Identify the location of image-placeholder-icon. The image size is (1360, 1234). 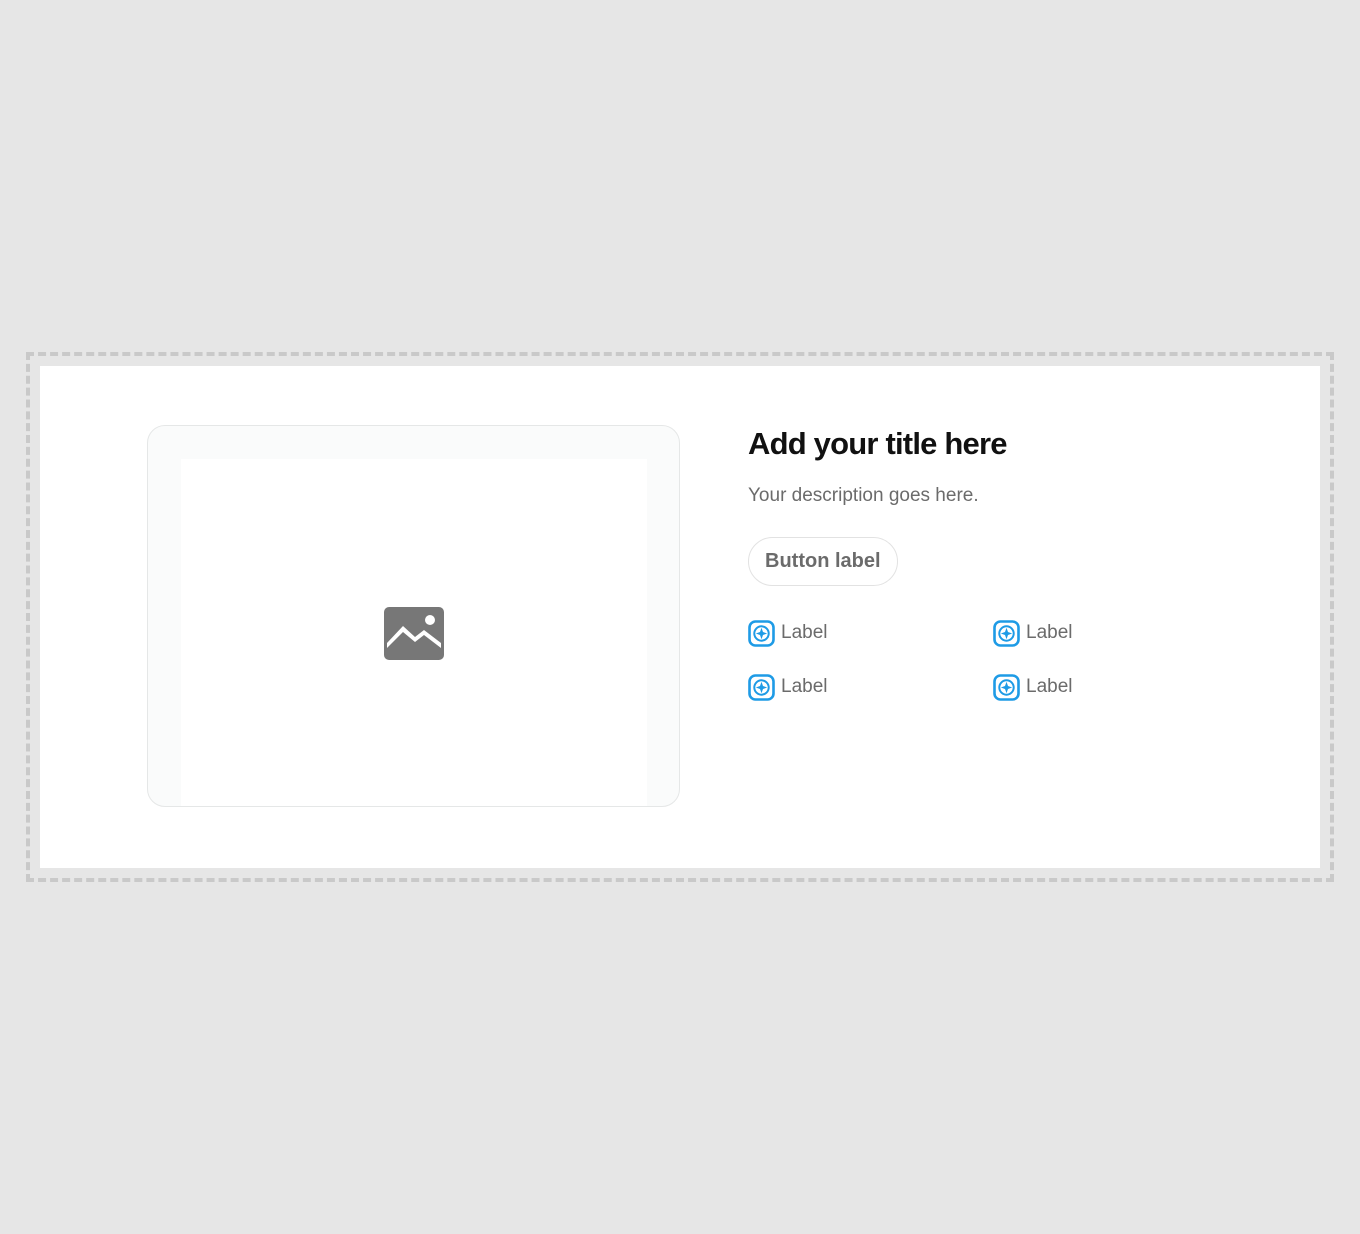
(414, 633).